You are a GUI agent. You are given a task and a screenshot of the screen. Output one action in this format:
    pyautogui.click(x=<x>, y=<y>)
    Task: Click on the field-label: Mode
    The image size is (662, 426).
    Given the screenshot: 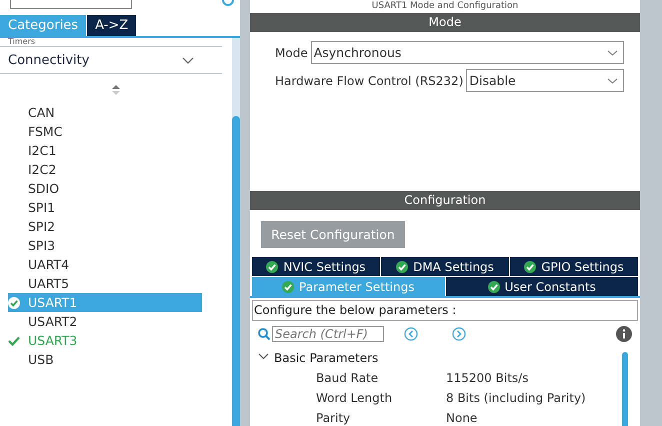 What is the action you would take?
    pyautogui.click(x=291, y=53)
    